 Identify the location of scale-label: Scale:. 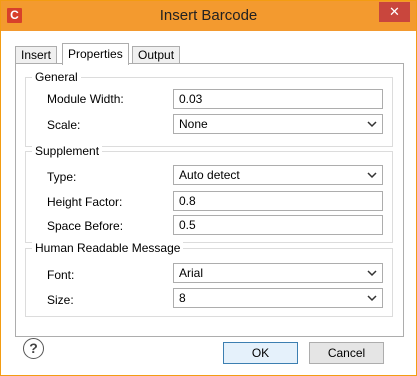
(64, 125).